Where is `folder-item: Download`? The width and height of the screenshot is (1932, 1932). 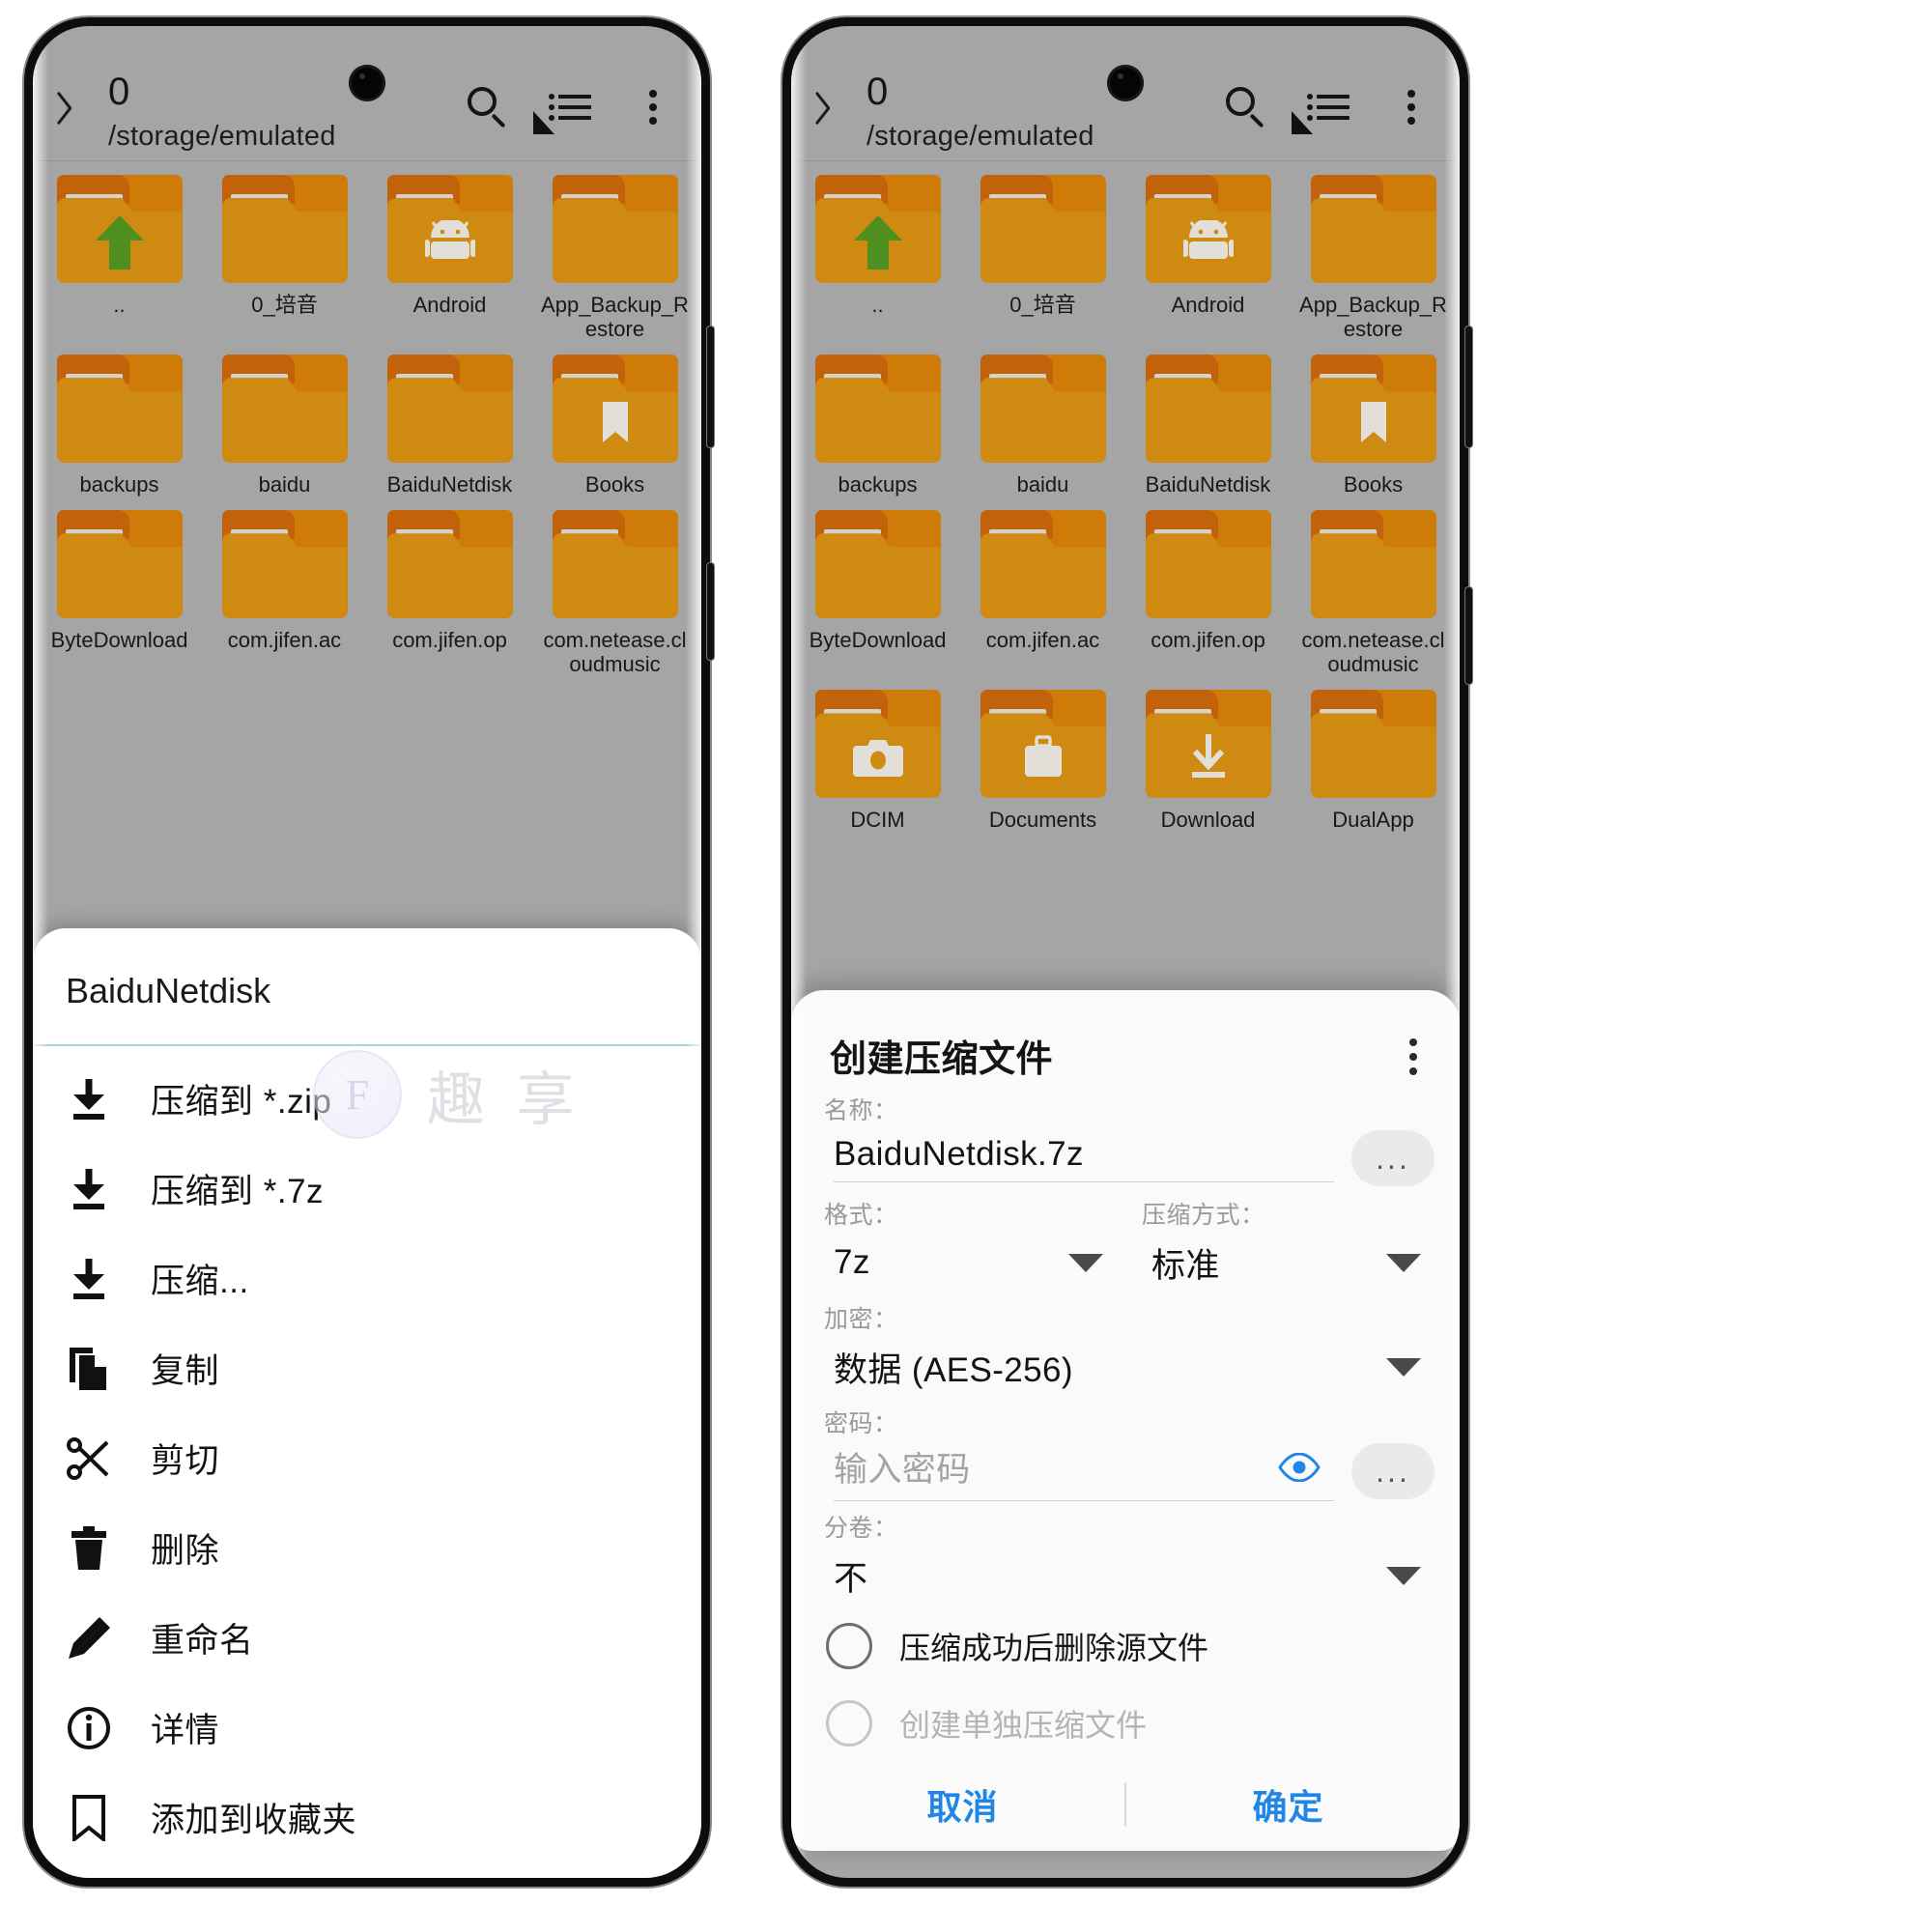 folder-item: Download is located at coordinates (1208, 760).